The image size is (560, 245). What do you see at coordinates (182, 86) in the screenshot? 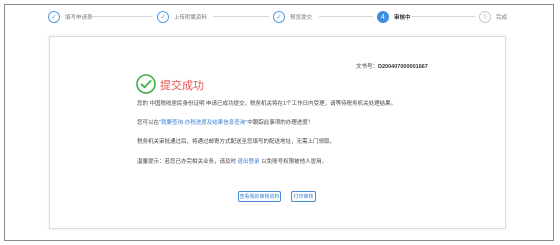
I see `success-title: 提交成功` at bounding box center [182, 86].